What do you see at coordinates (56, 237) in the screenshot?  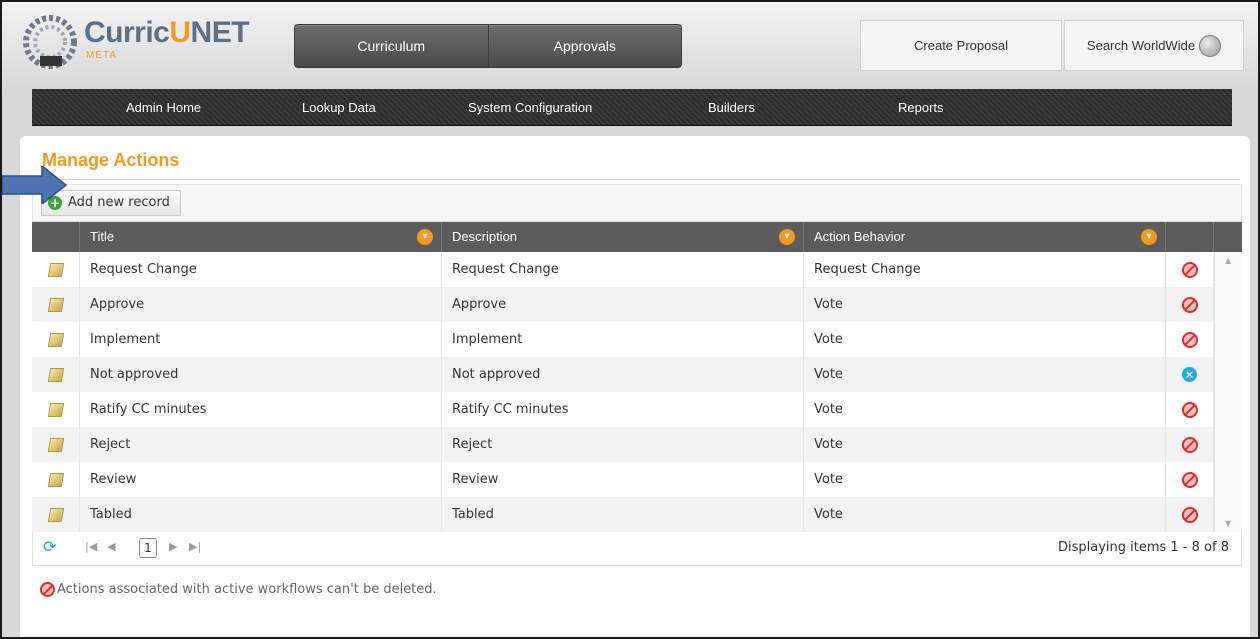 I see `header-edit-column` at bounding box center [56, 237].